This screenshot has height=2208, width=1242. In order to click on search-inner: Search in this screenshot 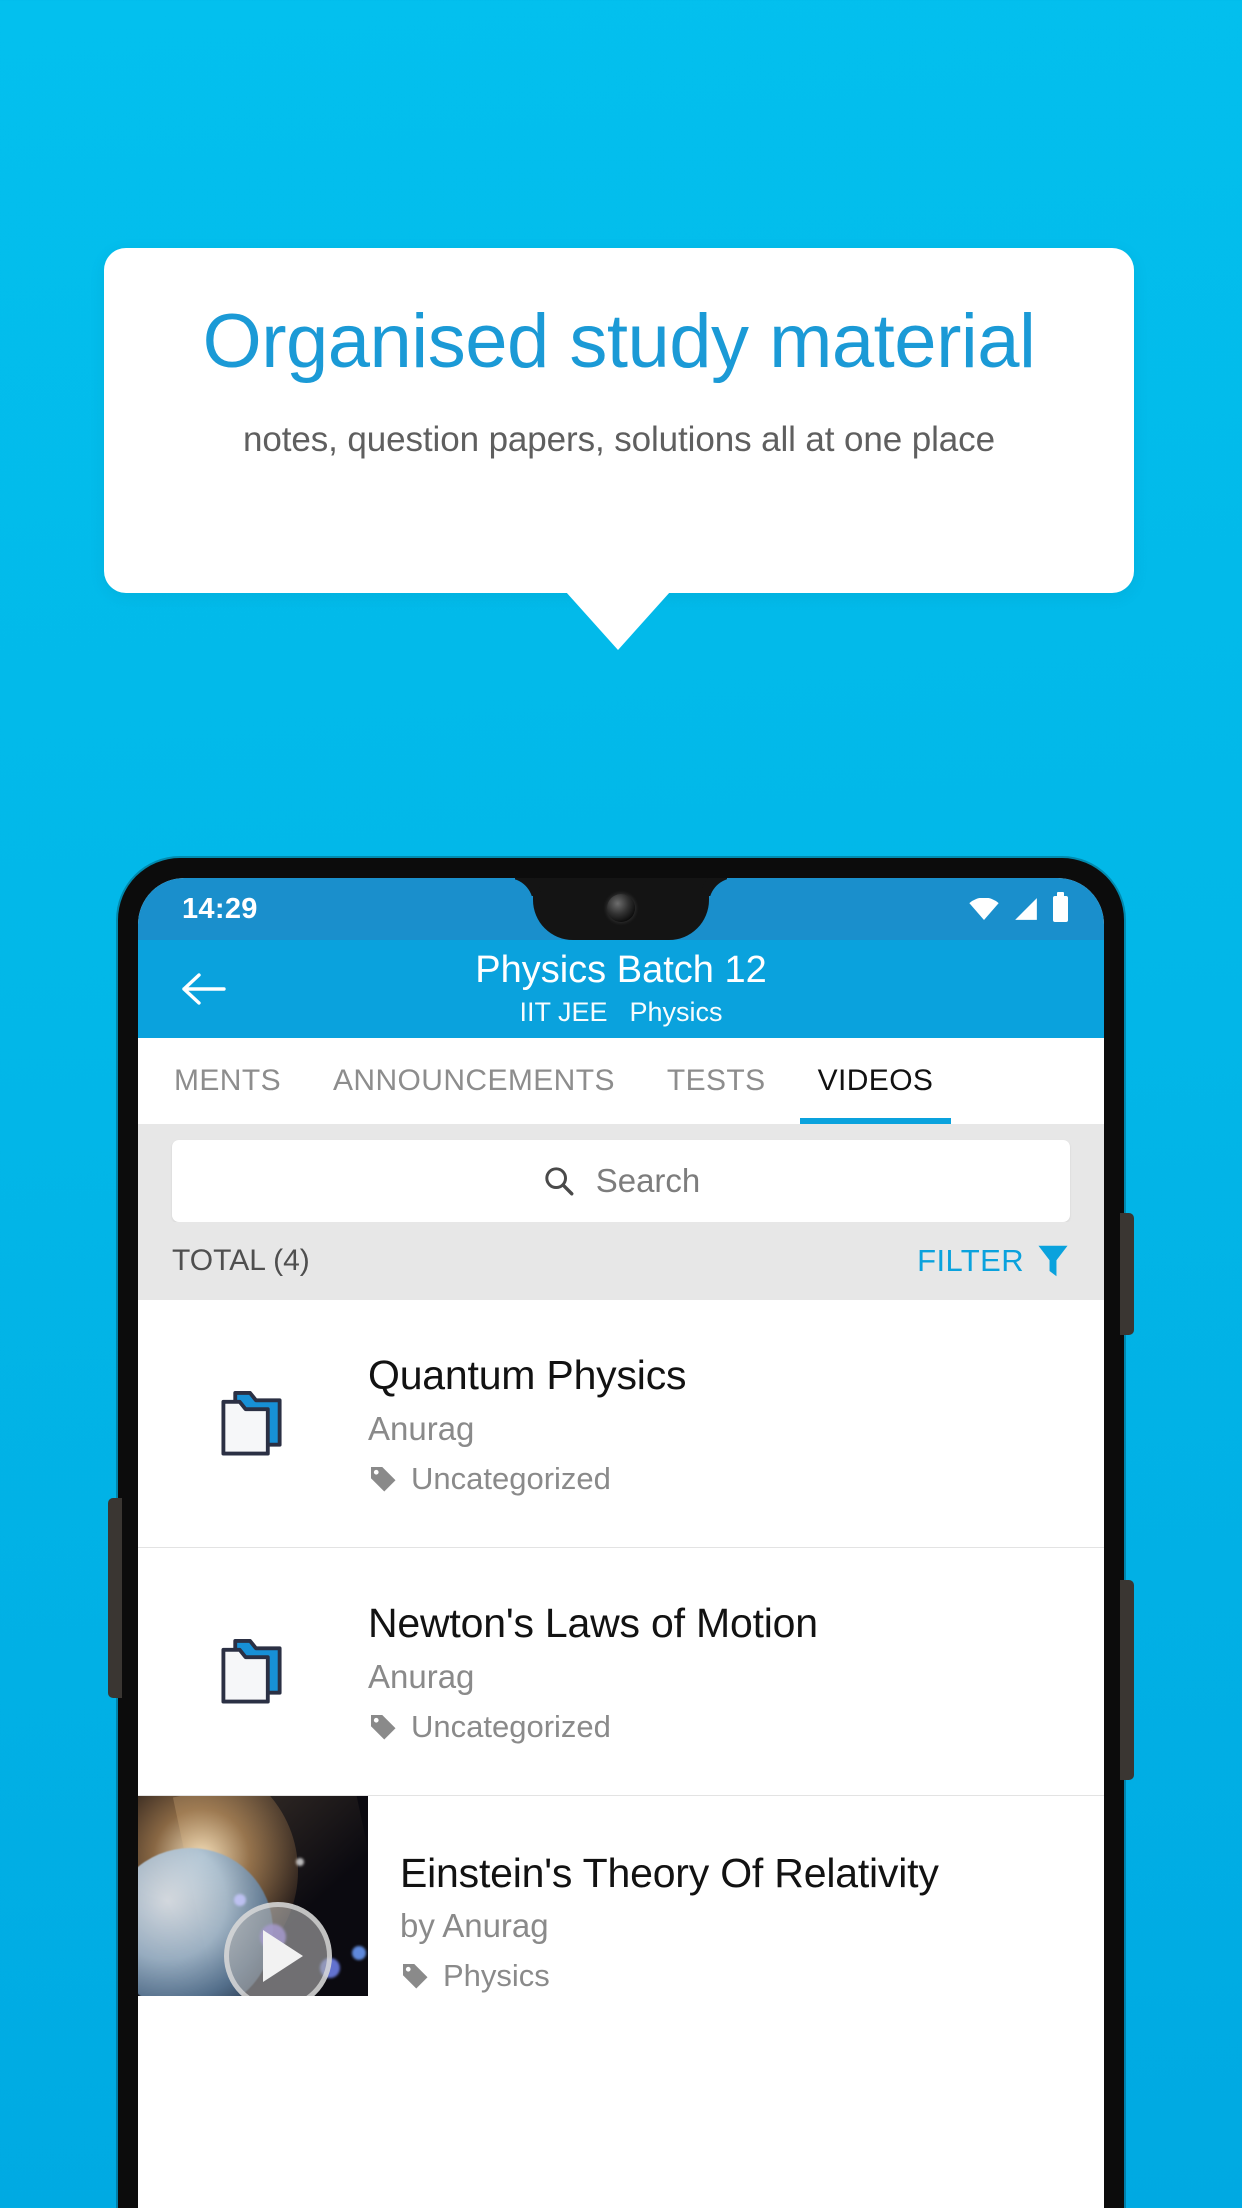, I will do `click(621, 1181)`.